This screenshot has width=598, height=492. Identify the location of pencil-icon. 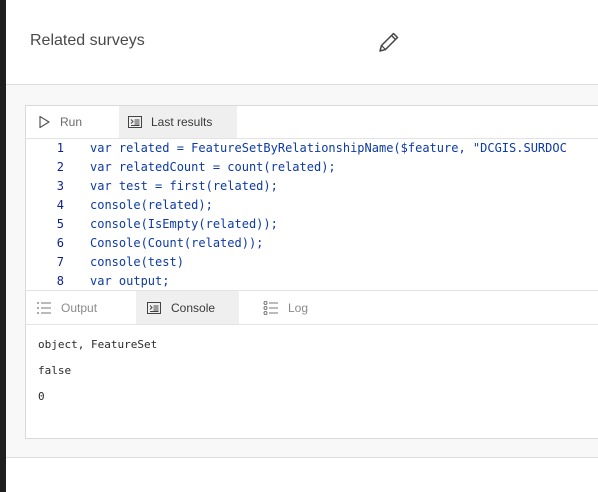
(389, 42).